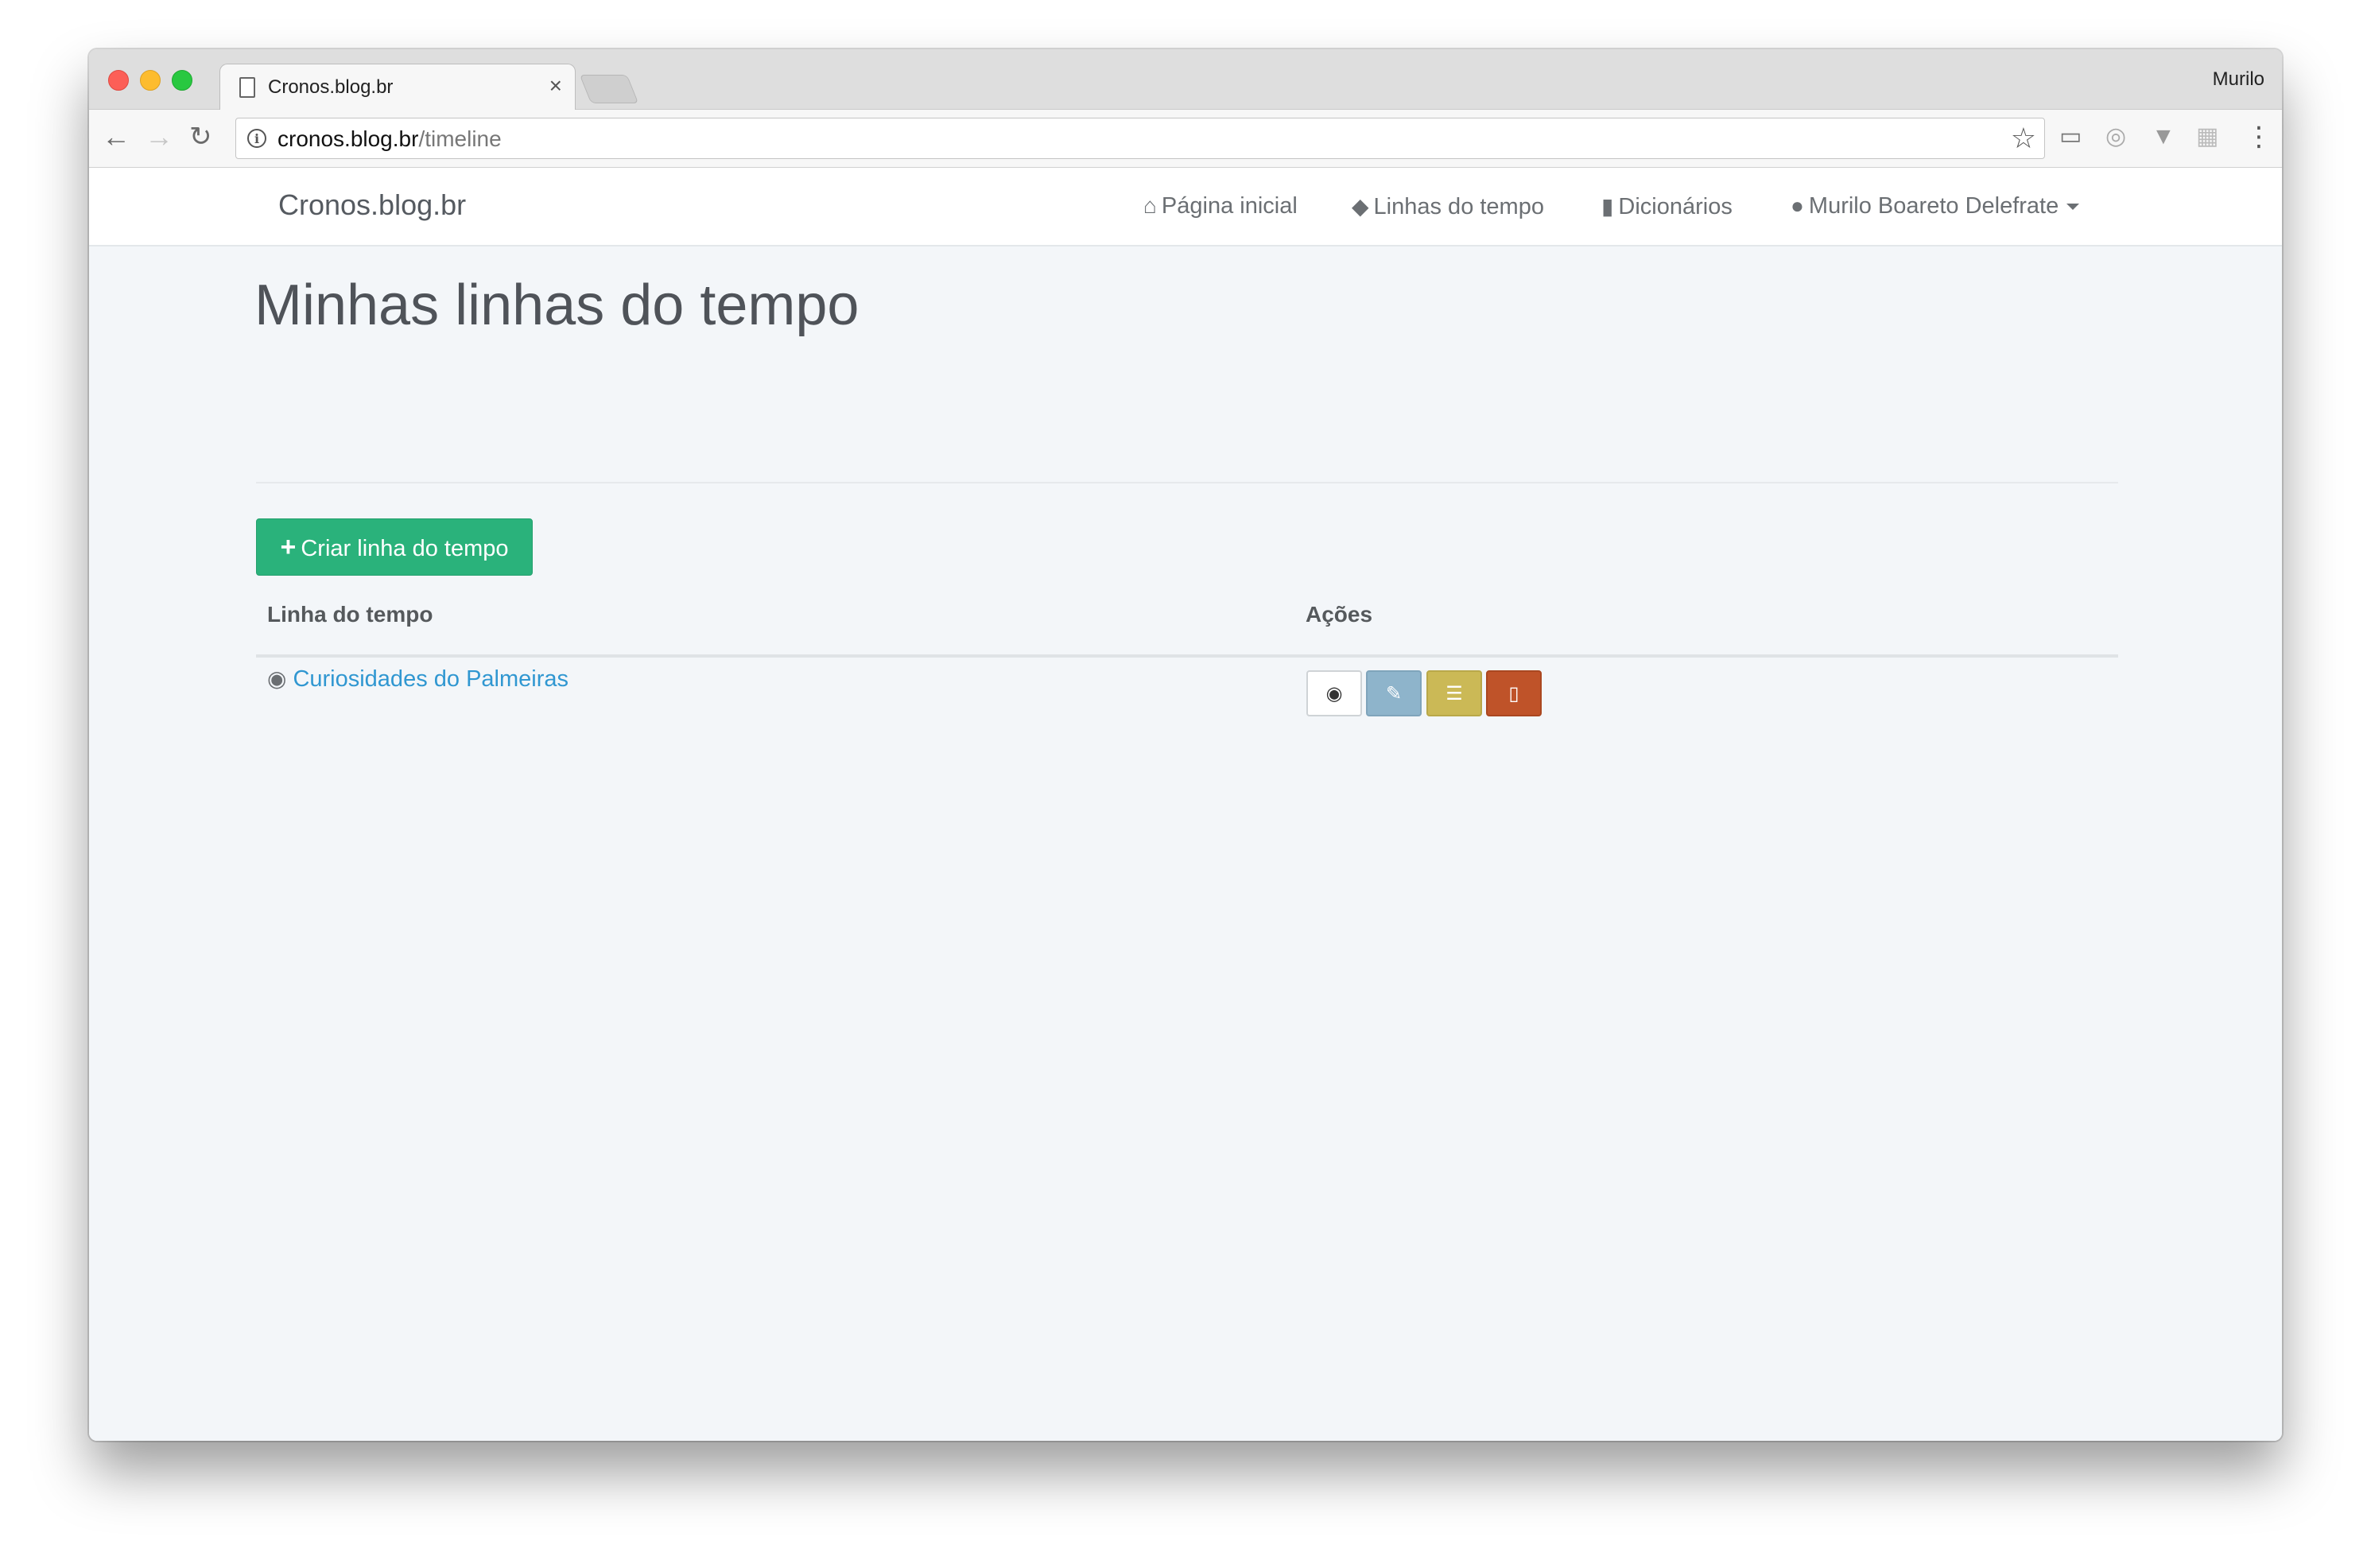  What do you see at coordinates (2258, 137) in the screenshot?
I see `browser-menu-icon: ⋮` at bounding box center [2258, 137].